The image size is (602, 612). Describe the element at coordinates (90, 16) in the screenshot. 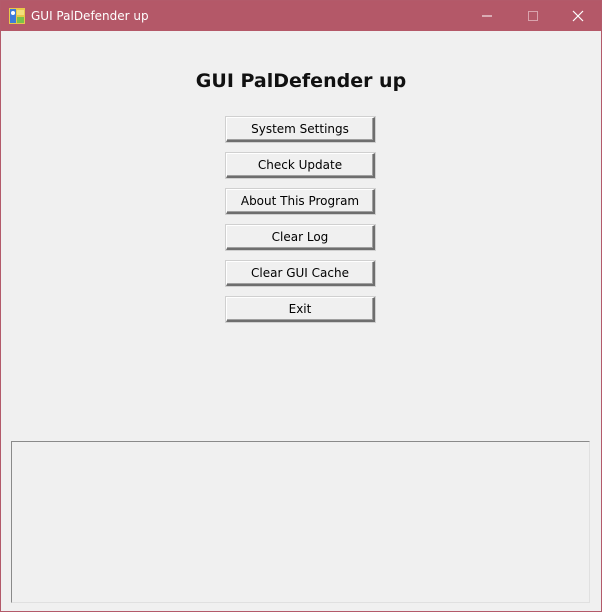

I see `window-title: GUI PalDefender up` at that location.